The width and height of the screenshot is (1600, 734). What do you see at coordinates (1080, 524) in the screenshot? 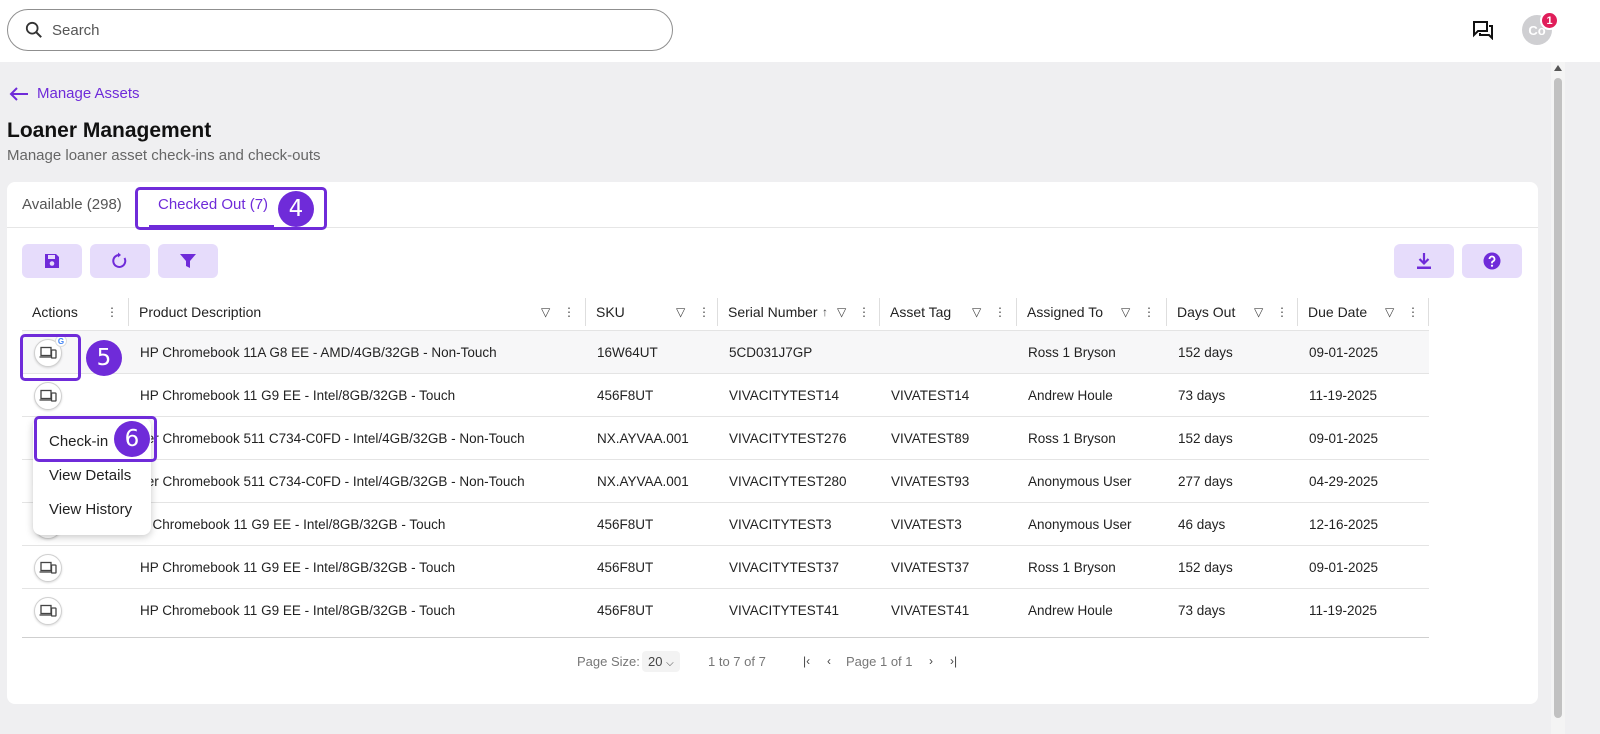
I see `assigned-to-cell: Anonymous User` at bounding box center [1080, 524].